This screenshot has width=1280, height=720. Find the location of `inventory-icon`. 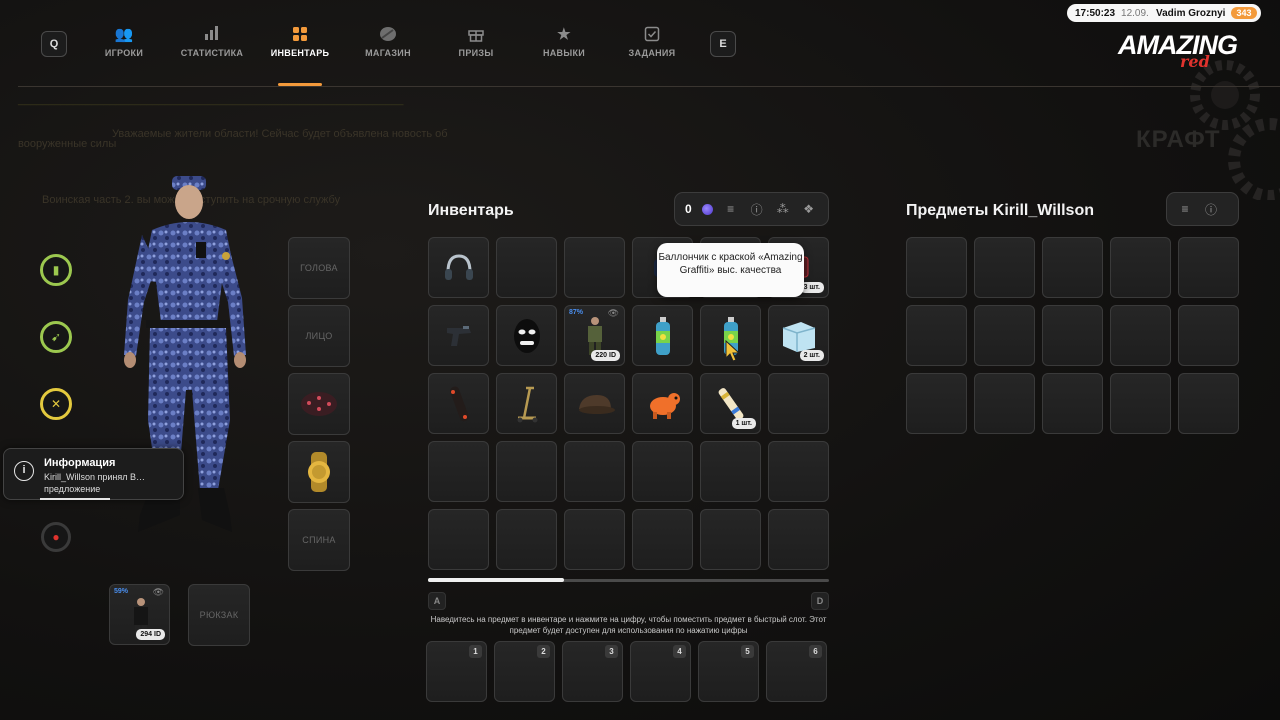

inventory-icon is located at coordinates (300, 35).